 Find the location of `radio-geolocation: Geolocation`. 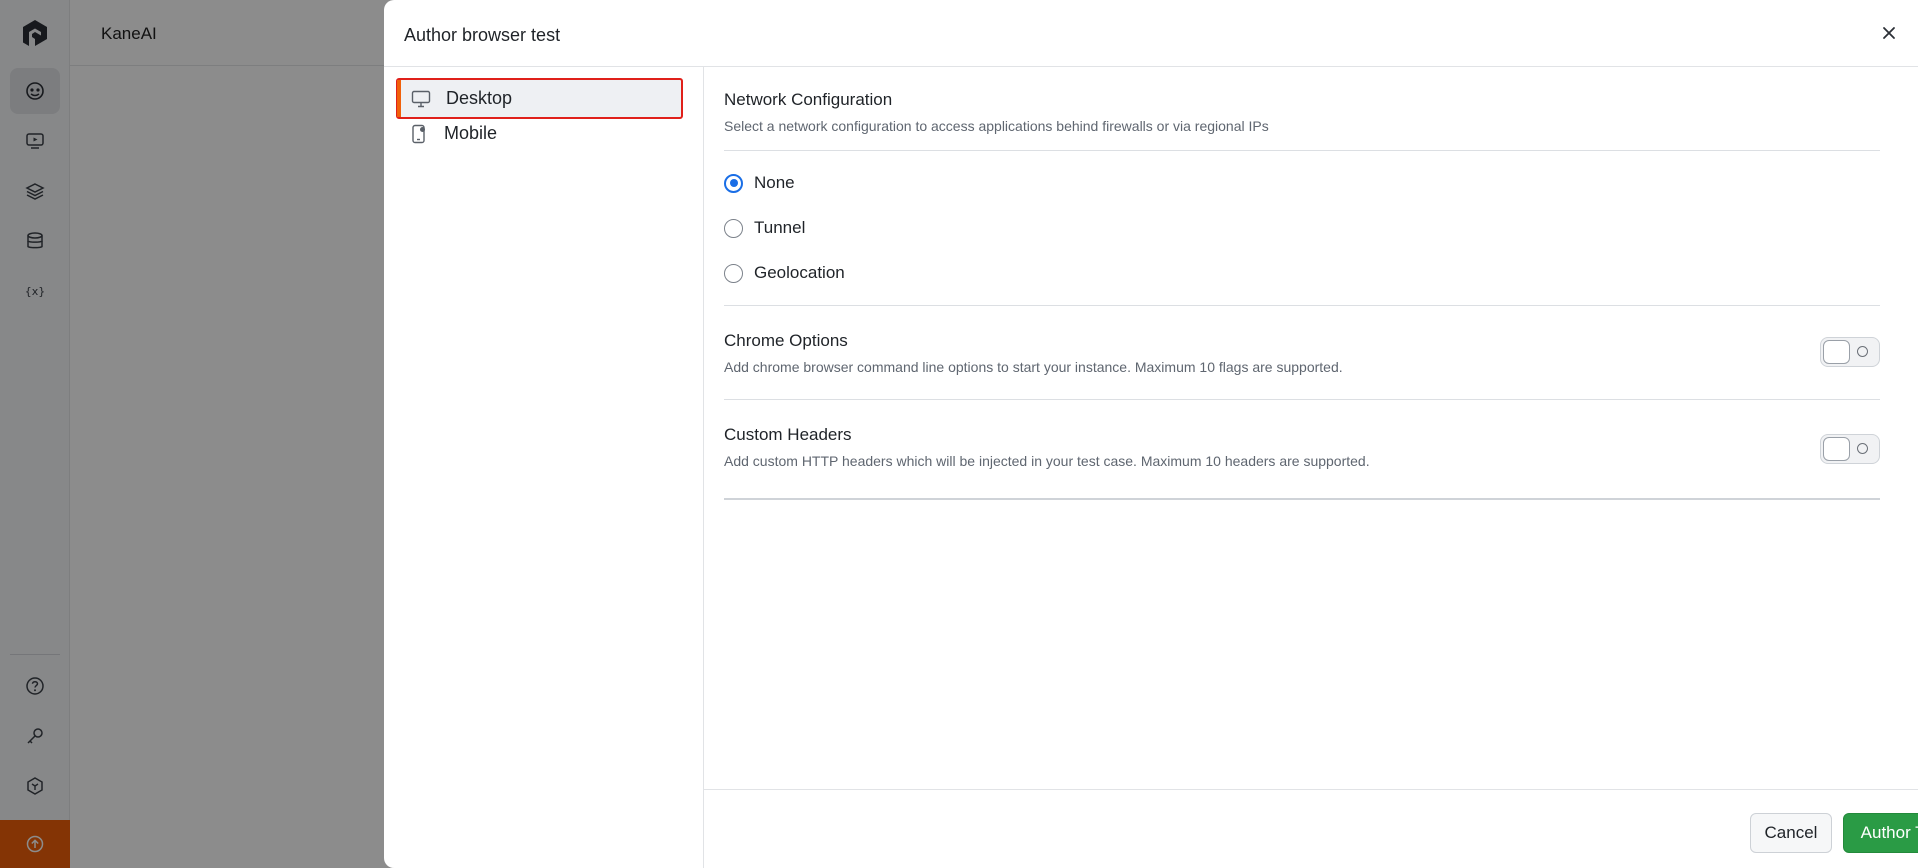

radio-geolocation: Geolocation is located at coordinates (784, 273).